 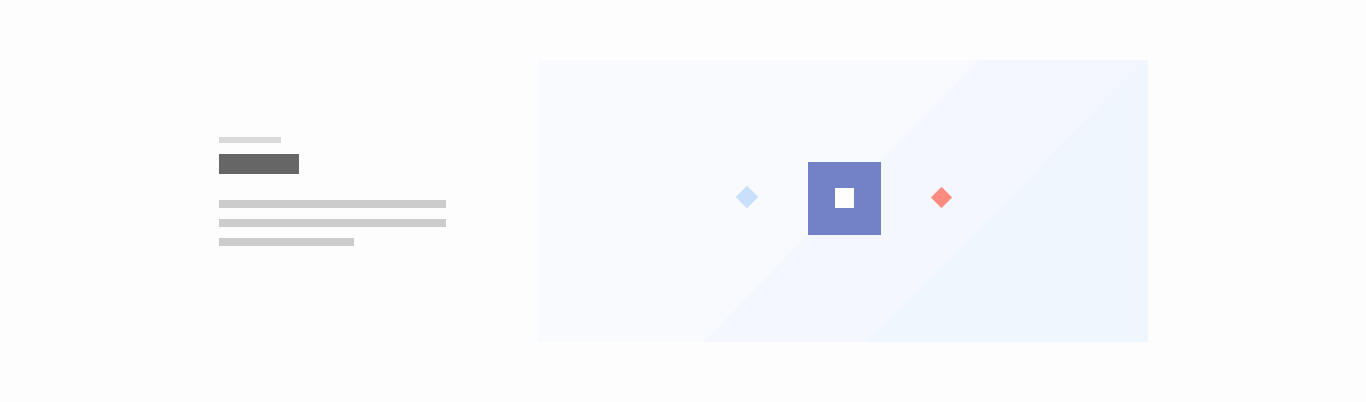 I want to click on inner-square-icon, so click(x=844, y=198).